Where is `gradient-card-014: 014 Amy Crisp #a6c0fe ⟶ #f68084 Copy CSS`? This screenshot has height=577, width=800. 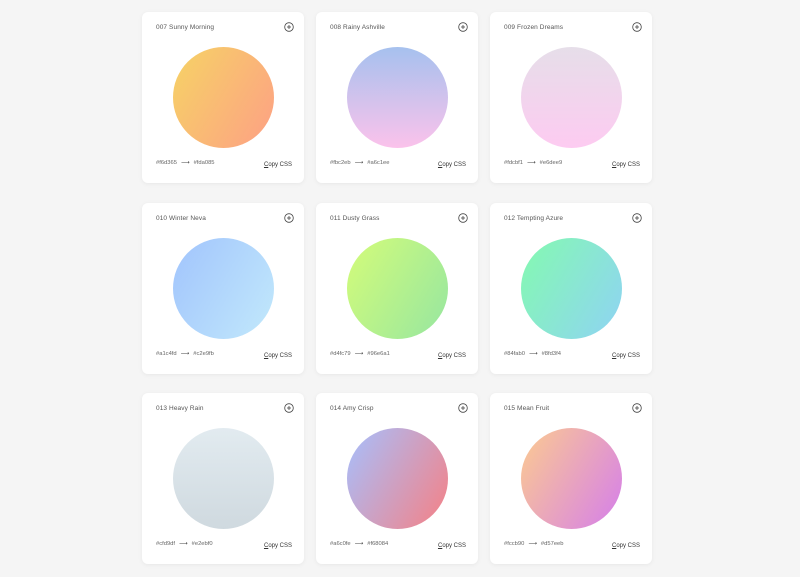
gradient-card-014: 014 Amy Crisp #a6c0fe ⟶ #f68084 Copy CSS is located at coordinates (397, 478).